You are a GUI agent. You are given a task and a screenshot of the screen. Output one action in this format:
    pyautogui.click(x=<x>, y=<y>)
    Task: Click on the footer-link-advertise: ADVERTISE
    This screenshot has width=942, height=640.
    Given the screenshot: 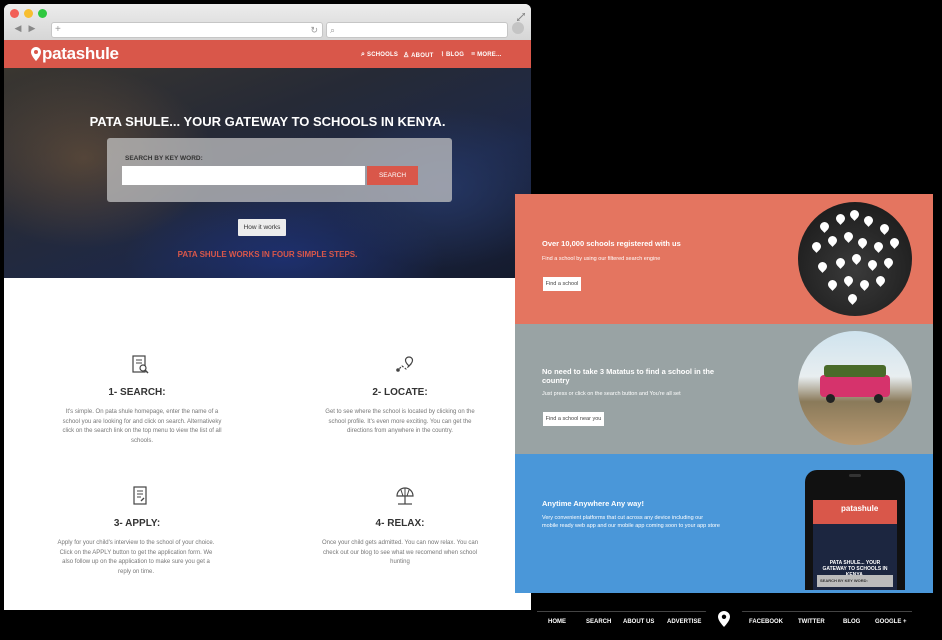 What is the action you would take?
    pyautogui.click(x=684, y=622)
    